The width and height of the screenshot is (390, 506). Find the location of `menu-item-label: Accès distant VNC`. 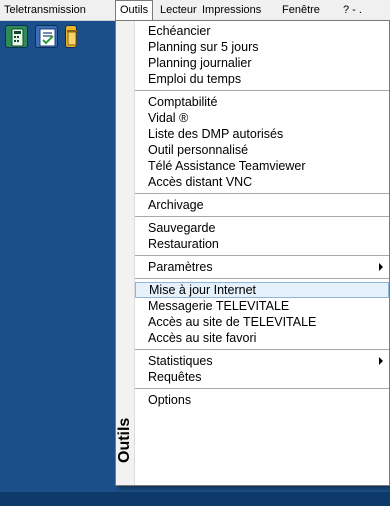

menu-item-label: Accès distant VNC is located at coordinates (200, 182).